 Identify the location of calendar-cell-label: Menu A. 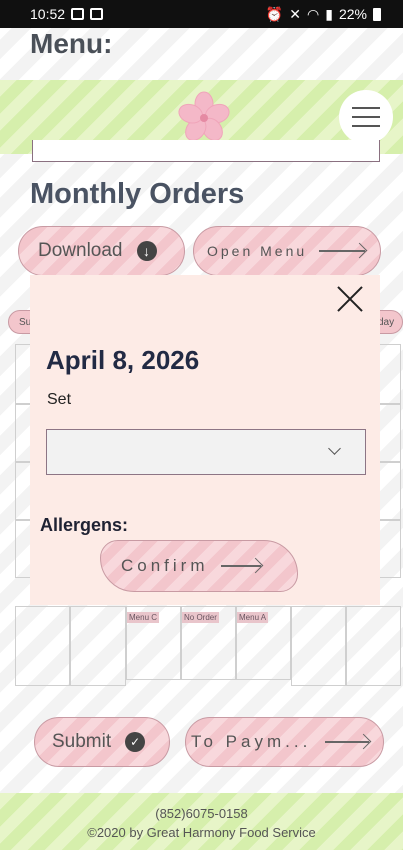
(253, 617).